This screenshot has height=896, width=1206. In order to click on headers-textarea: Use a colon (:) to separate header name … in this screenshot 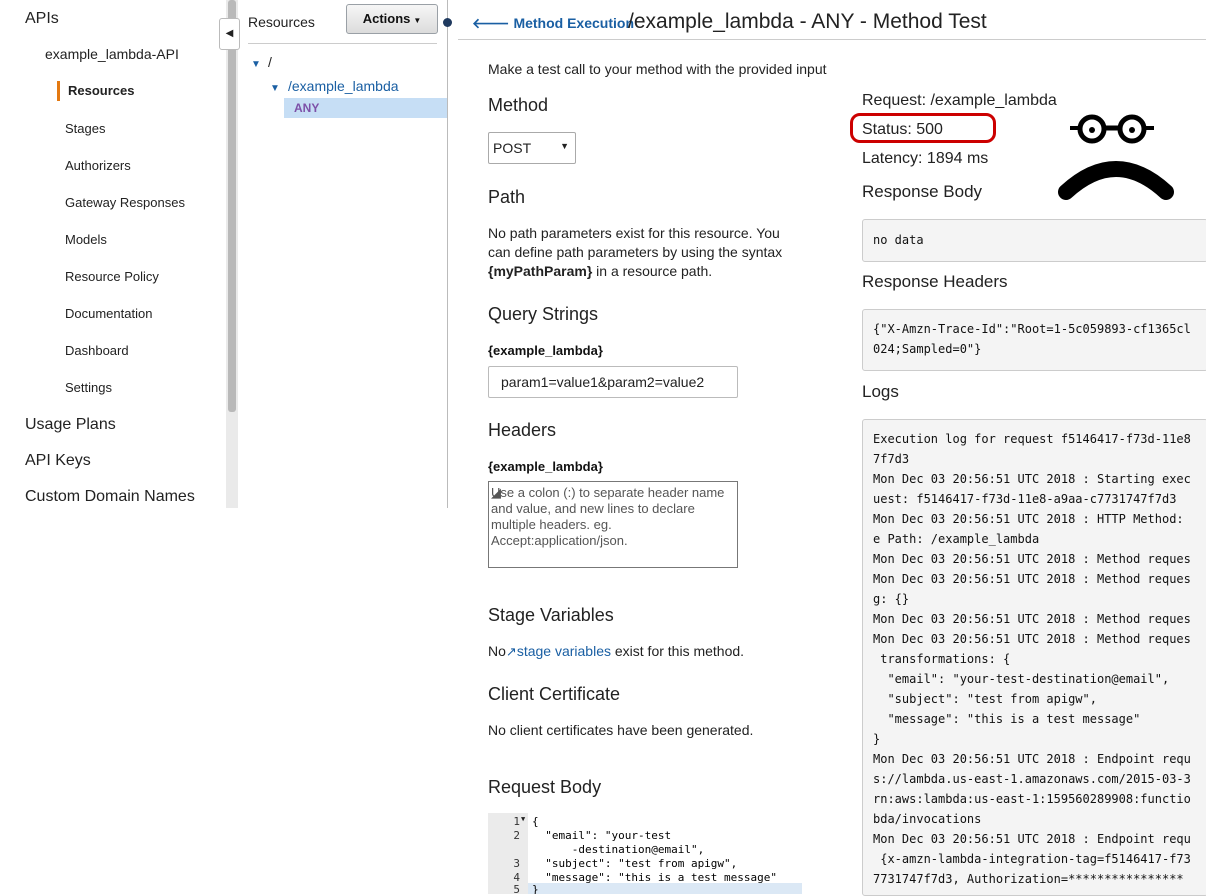, I will do `click(613, 524)`.